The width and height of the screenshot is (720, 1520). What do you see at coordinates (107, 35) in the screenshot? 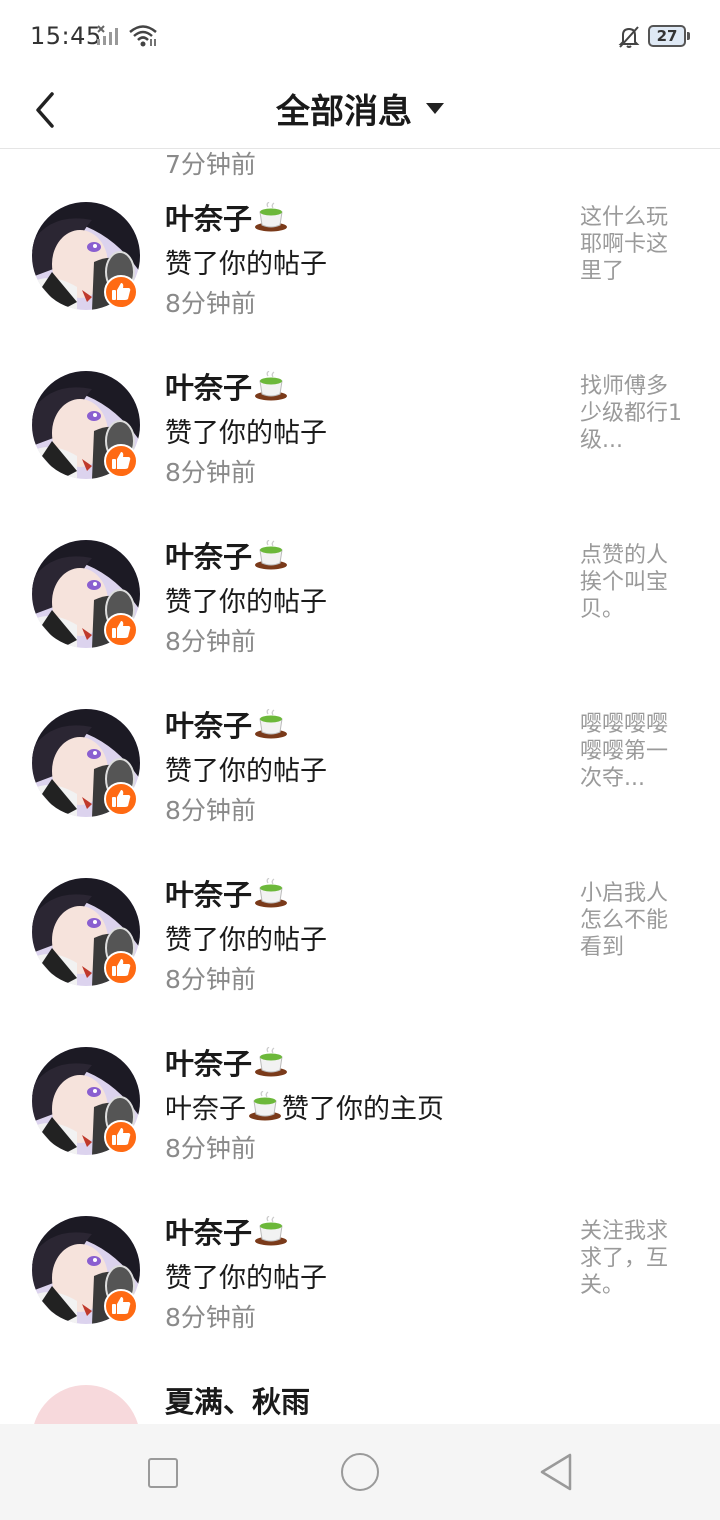
I see `signal-icon` at bounding box center [107, 35].